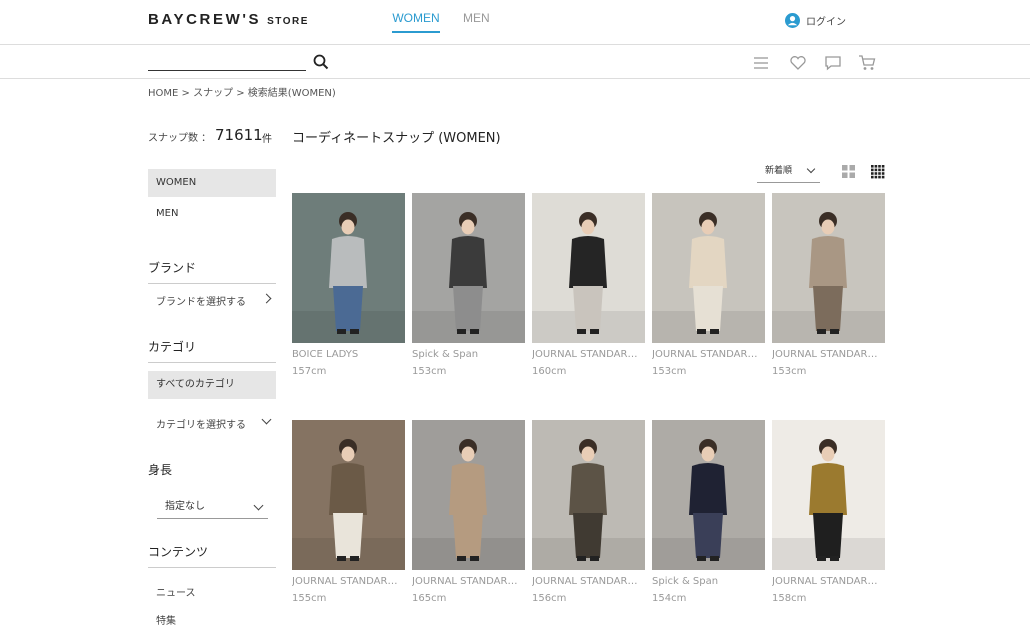 The image size is (1030, 627). I want to click on snap-brand: BOICE LADYS, so click(348, 354).